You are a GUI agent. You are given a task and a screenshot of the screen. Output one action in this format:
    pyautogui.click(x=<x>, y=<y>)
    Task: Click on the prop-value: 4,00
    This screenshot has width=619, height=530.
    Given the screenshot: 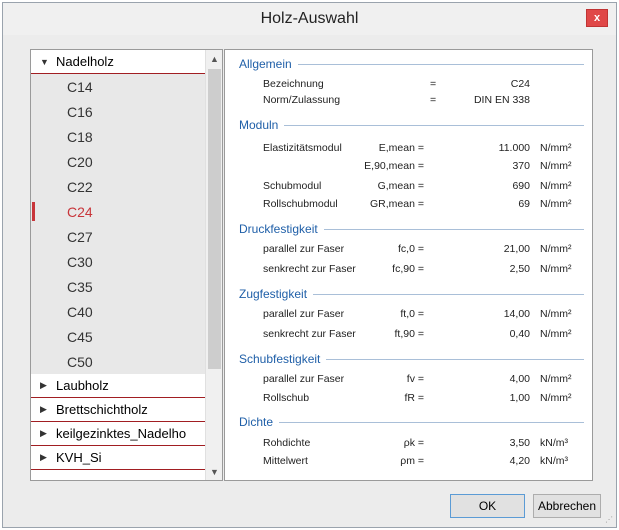 What is the action you would take?
    pyautogui.click(x=519, y=379)
    